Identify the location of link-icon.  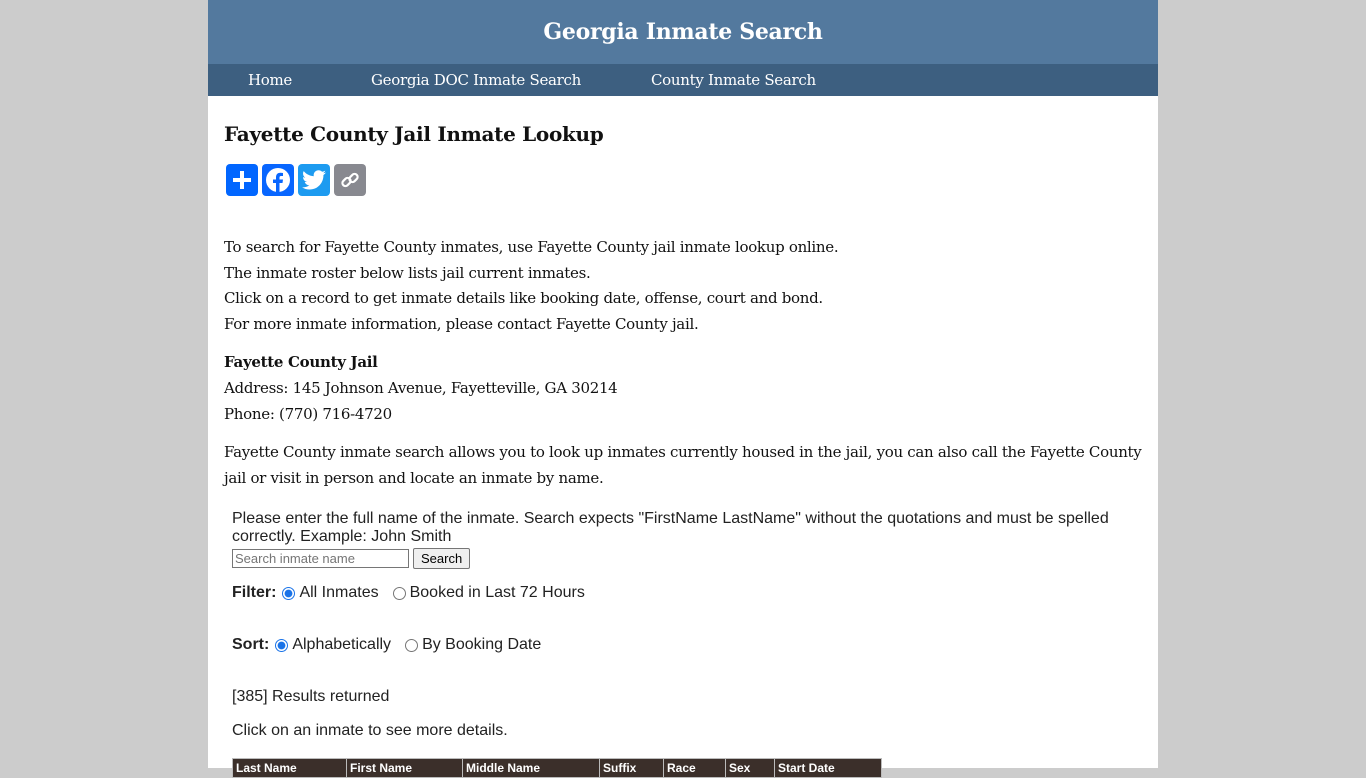
(350, 180).